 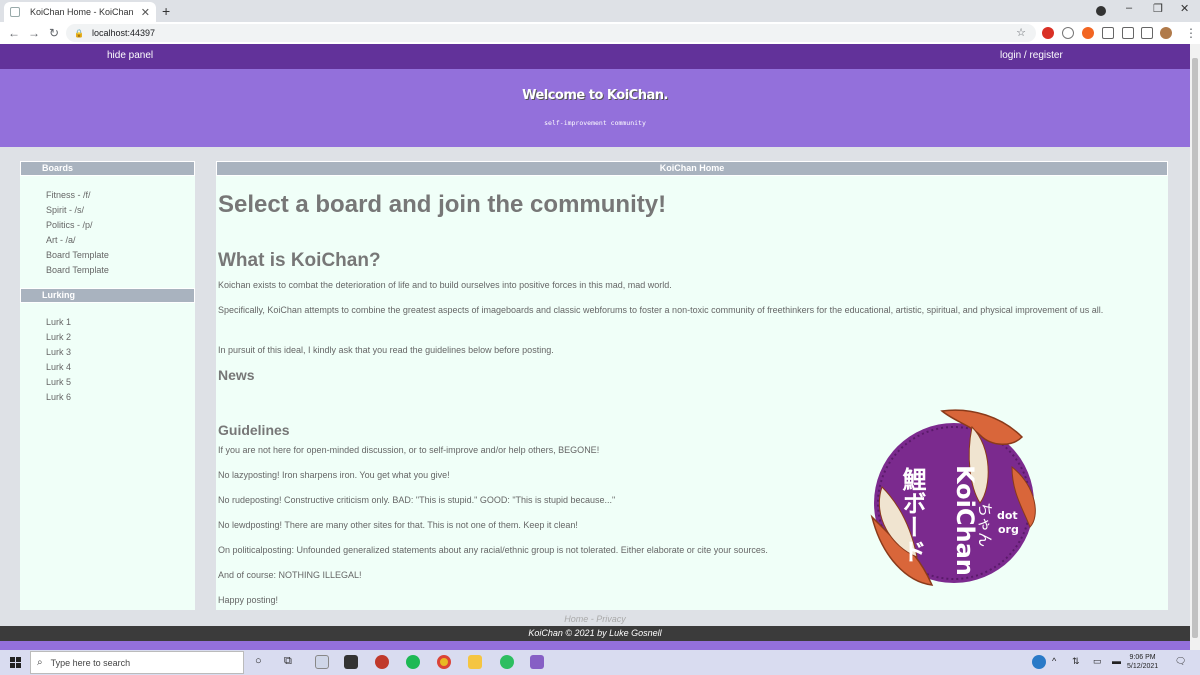 I want to click on main-header: KoiChan Home, so click(x=692, y=168).